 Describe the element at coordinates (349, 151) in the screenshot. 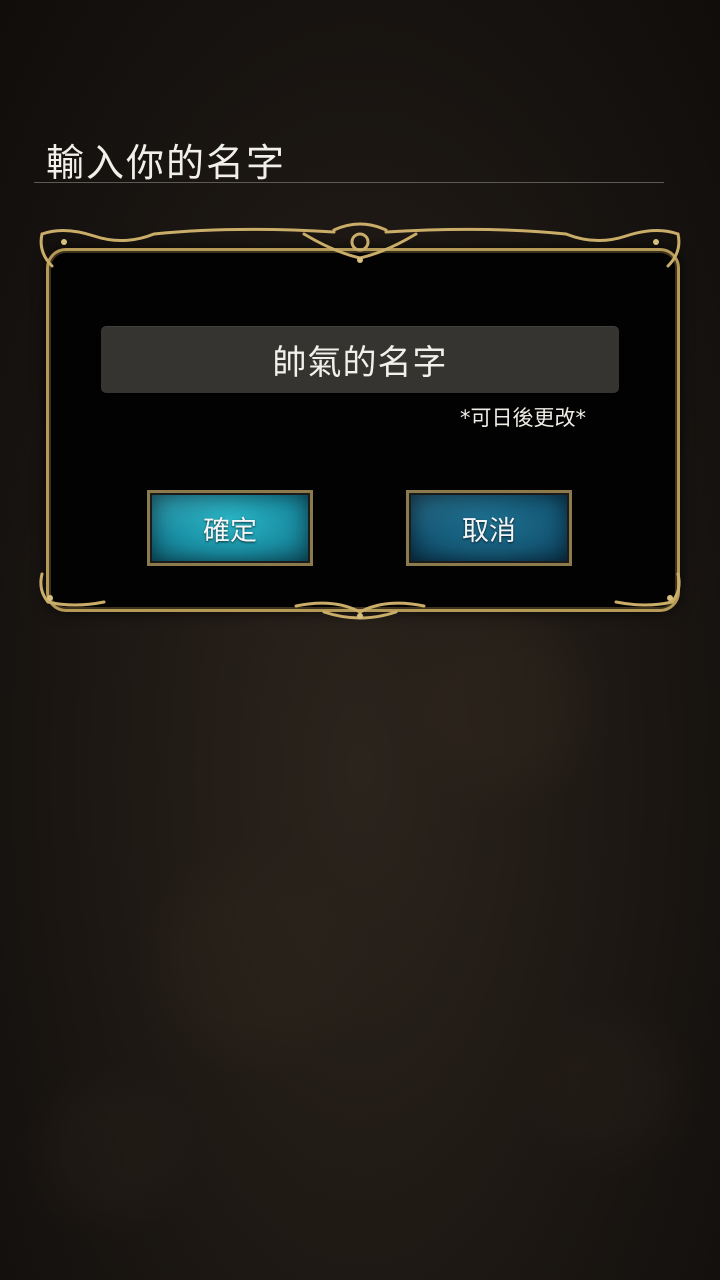

I see `header: 輸入你的名字` at that location.